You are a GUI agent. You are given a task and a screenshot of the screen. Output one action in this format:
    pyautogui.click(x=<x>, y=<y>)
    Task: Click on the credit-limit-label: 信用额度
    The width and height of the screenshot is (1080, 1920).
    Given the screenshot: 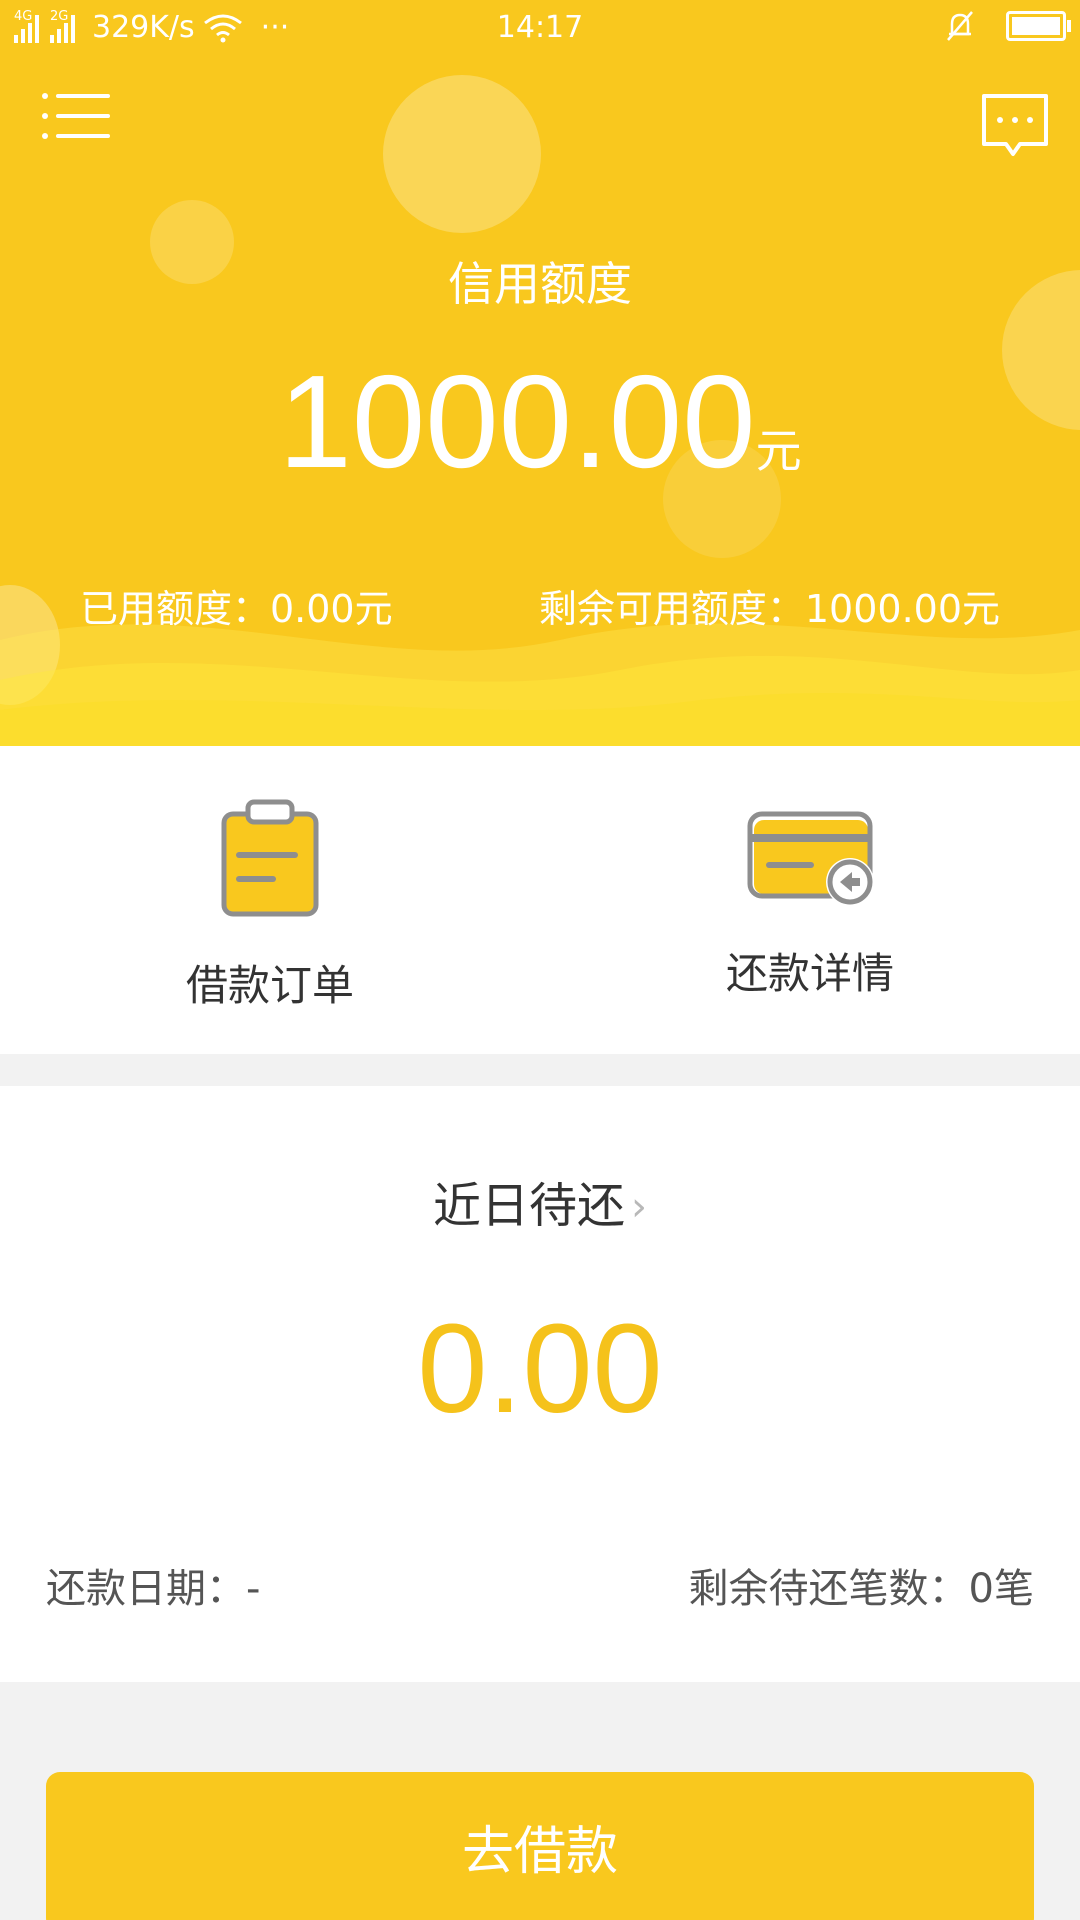 What is the action you would take?
    pyautogui.click(x=540, y=284)
    